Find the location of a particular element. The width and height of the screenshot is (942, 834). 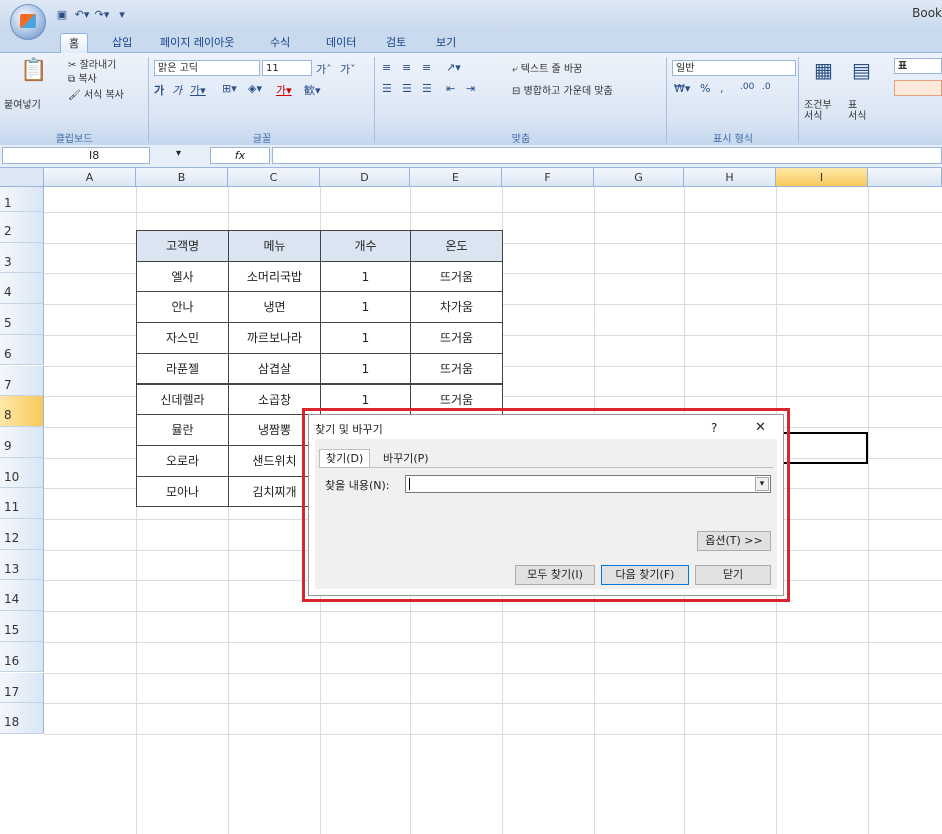

row-header-17: 17 is located at coordinates (22, 688).